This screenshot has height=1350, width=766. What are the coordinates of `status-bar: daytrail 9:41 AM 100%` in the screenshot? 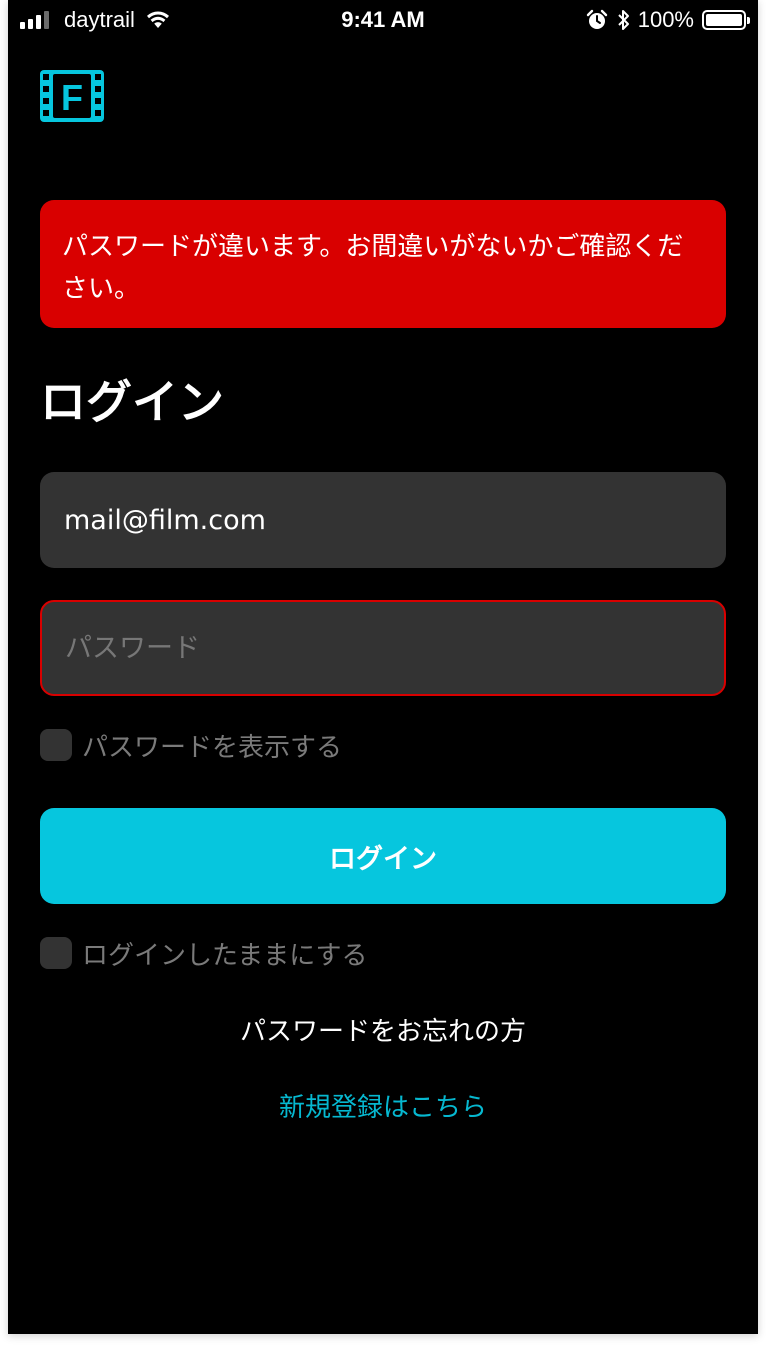 It's located at (383, 20).